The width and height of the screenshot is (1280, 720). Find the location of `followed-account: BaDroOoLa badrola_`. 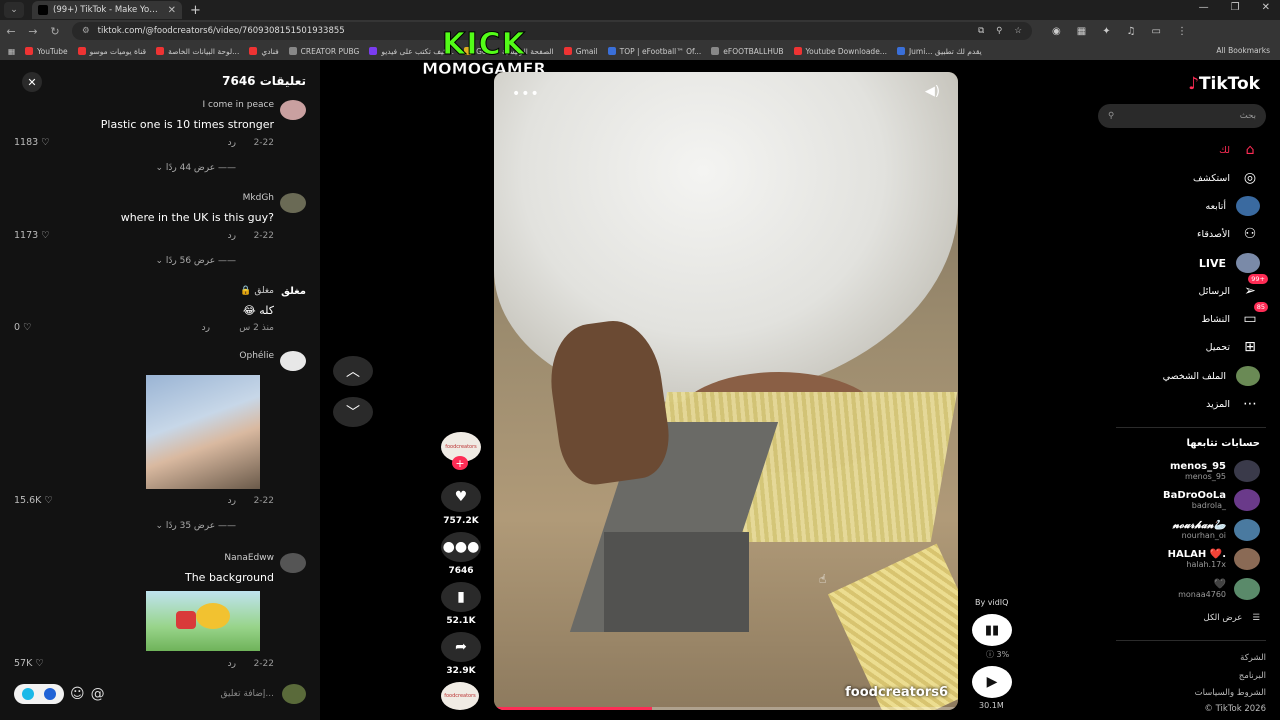

followed-account: BaDroOoLa badrola_ is located at coordinates (1211, 500).